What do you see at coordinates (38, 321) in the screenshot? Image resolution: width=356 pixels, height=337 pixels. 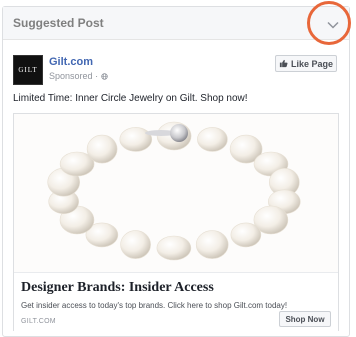 I see `link-domain: GILT.COM` at bounding box center [38, 321].